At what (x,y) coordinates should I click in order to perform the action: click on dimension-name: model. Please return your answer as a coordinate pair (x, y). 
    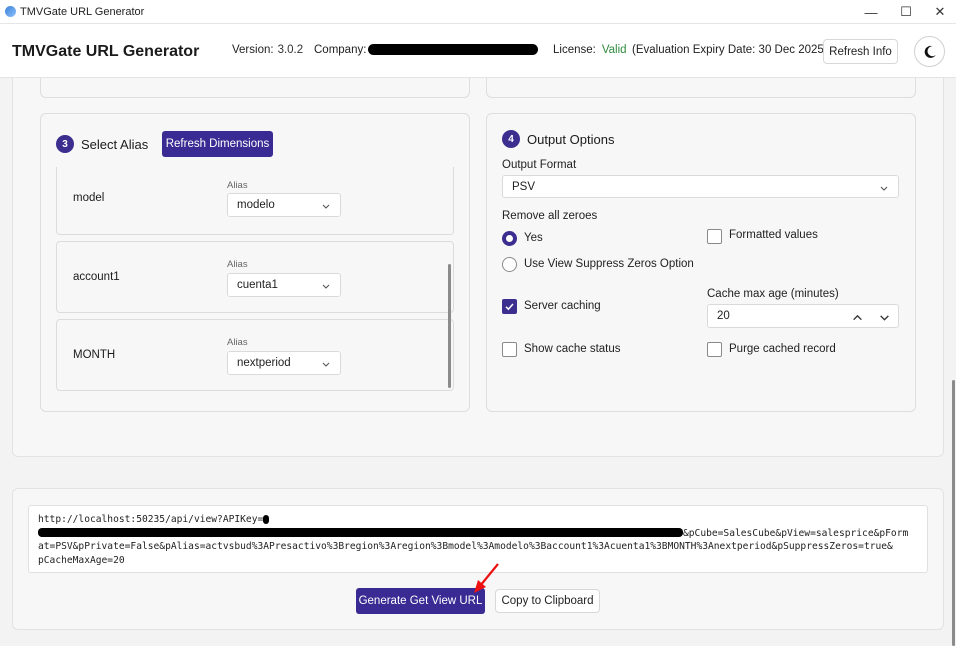
    Looking at the image, I should click on (89, 198).